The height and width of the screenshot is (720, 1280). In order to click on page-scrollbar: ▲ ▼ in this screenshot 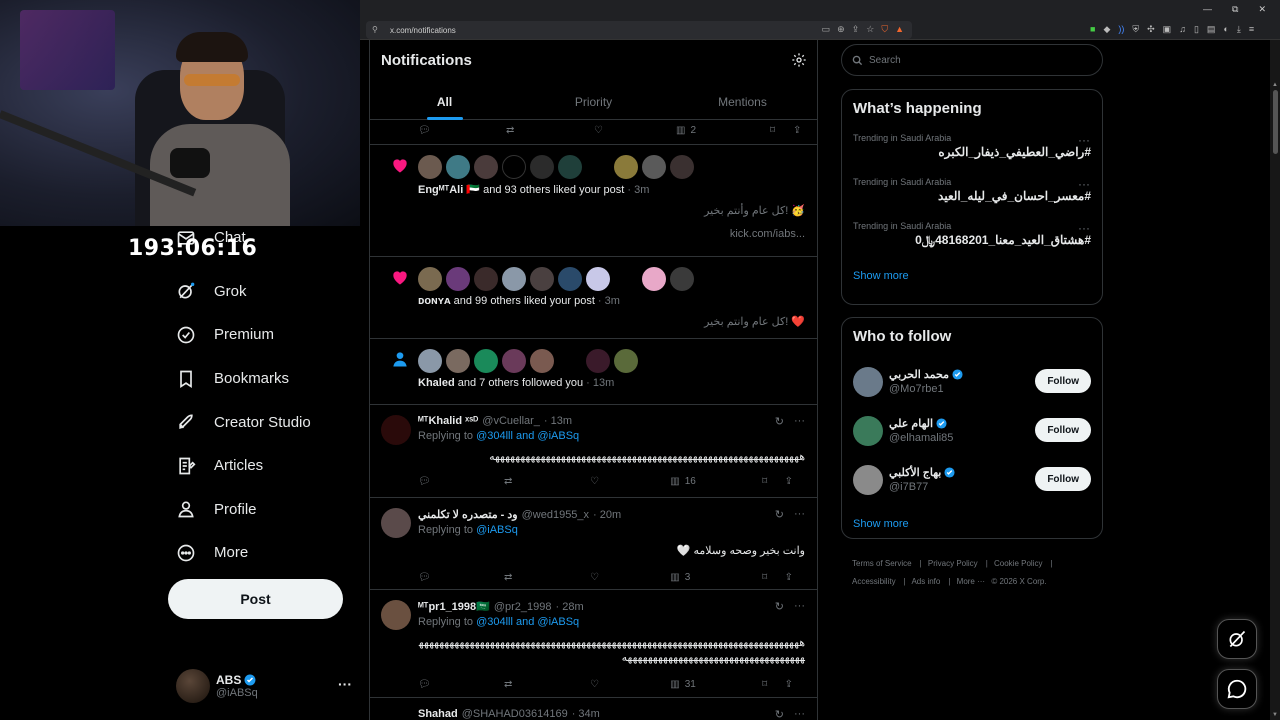, I will do `click(1275, 380)`.